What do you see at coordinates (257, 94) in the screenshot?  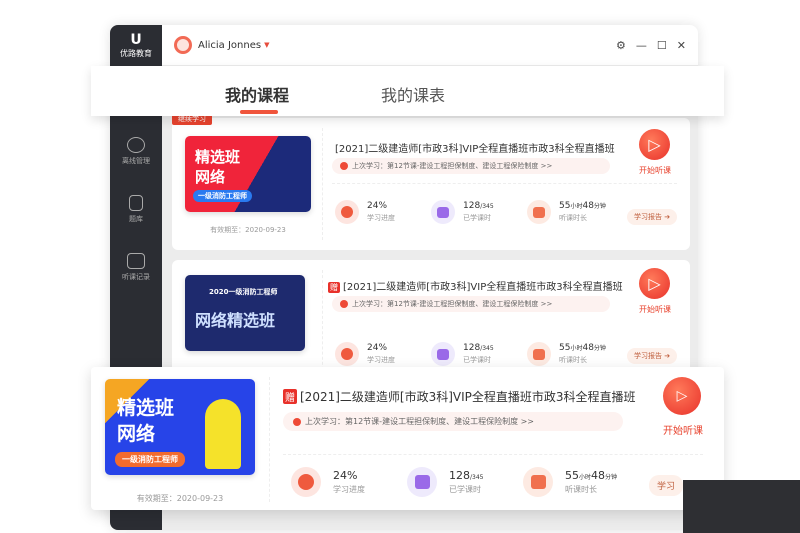 I see `tab-my-courses: 我的课程` at bounding box center [257, 94].